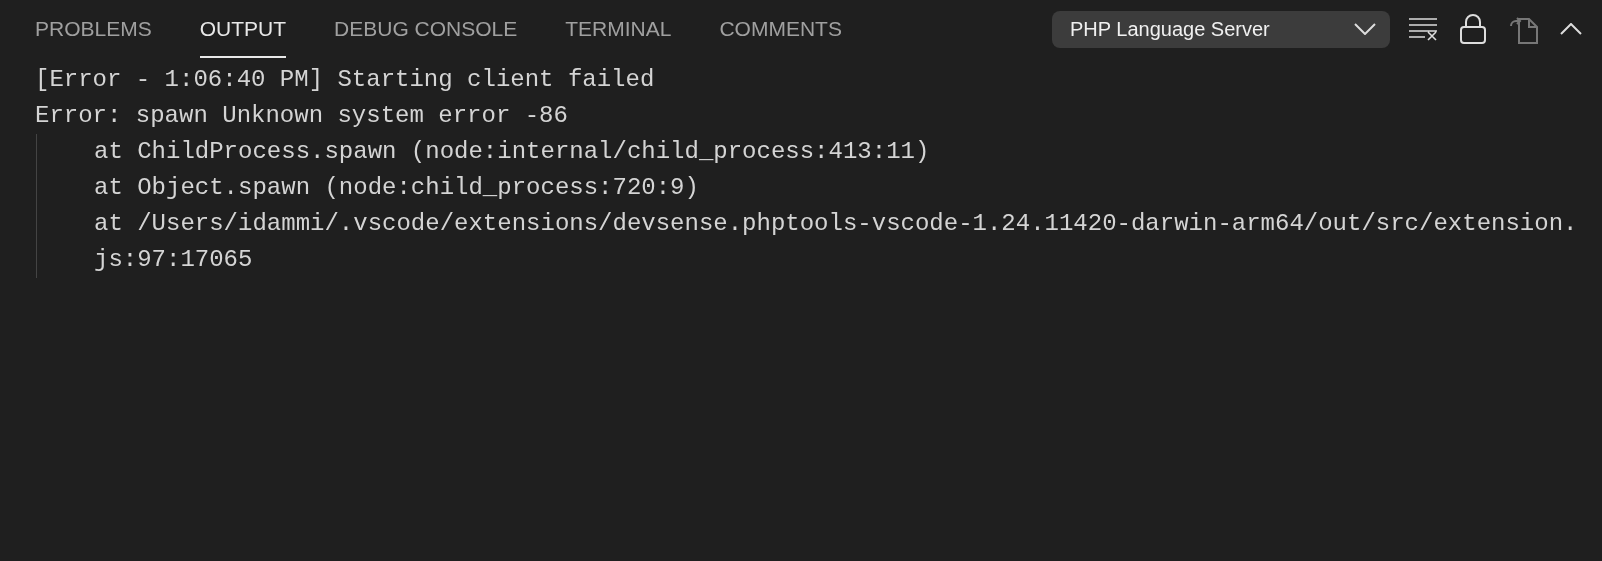 This screenshot has height=561, width=1602. I want to click on document-icon, so click(1523, 29).